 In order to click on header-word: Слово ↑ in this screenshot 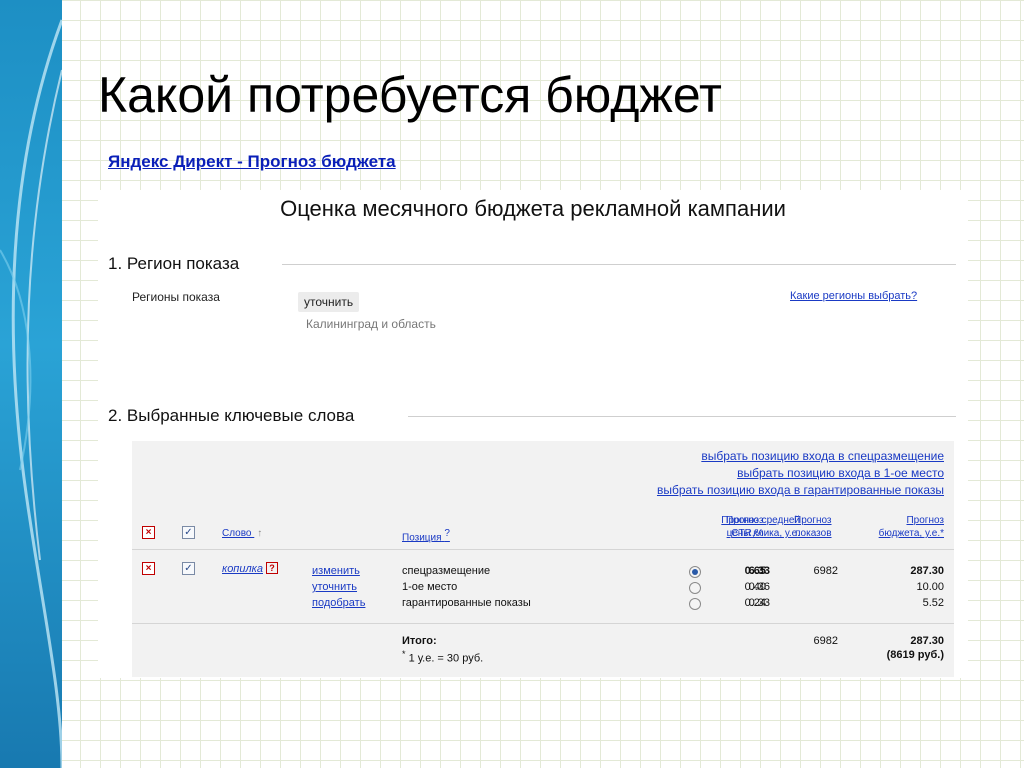, I will do `click(242, 533)`.